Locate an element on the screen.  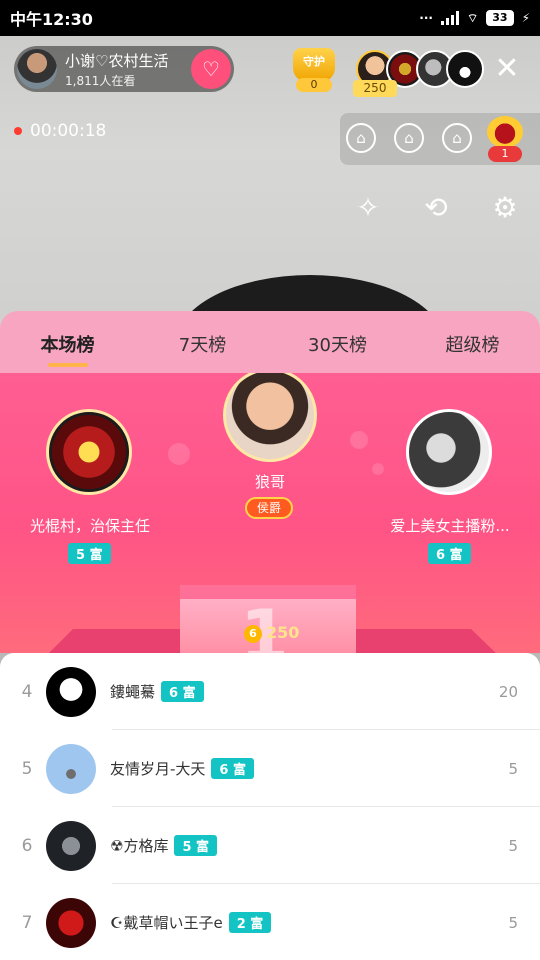
tab-super: 超级榜 is located at coordinates (472, 342).